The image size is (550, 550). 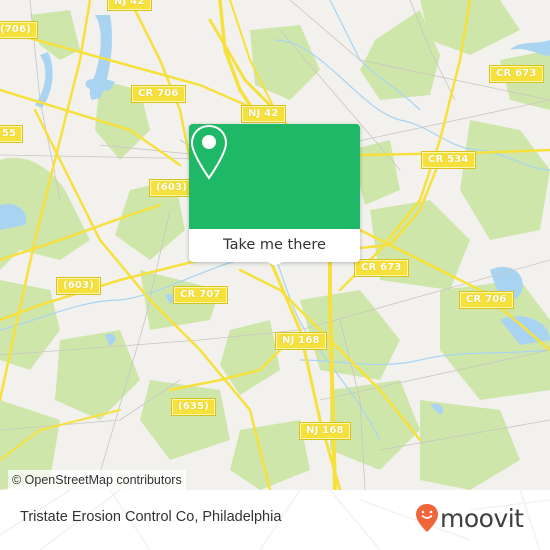 I want to click on road-label-635: (635), so click(x=193, y=407).